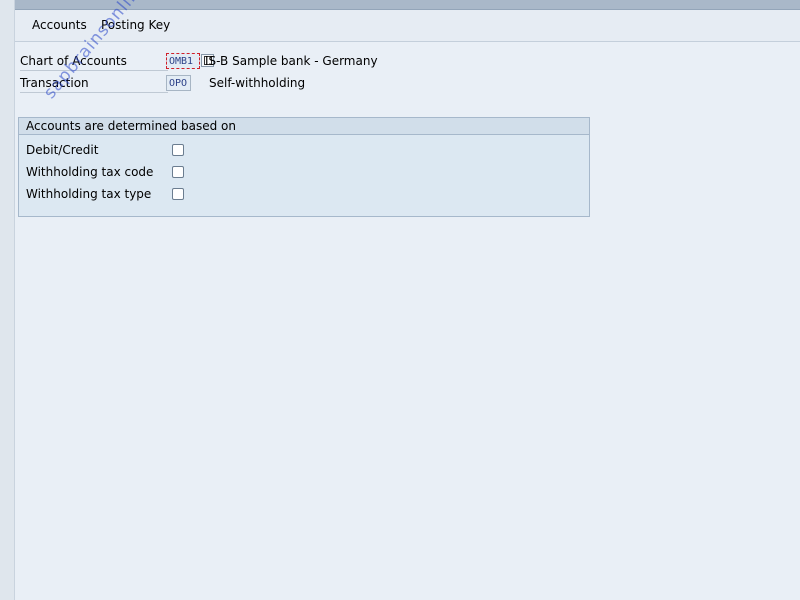 Image resolution: width=800 pixels, height=600 pixels. Describe the element at coordinates (7, 300) in the screenshot. I see `left-strip` at that location.